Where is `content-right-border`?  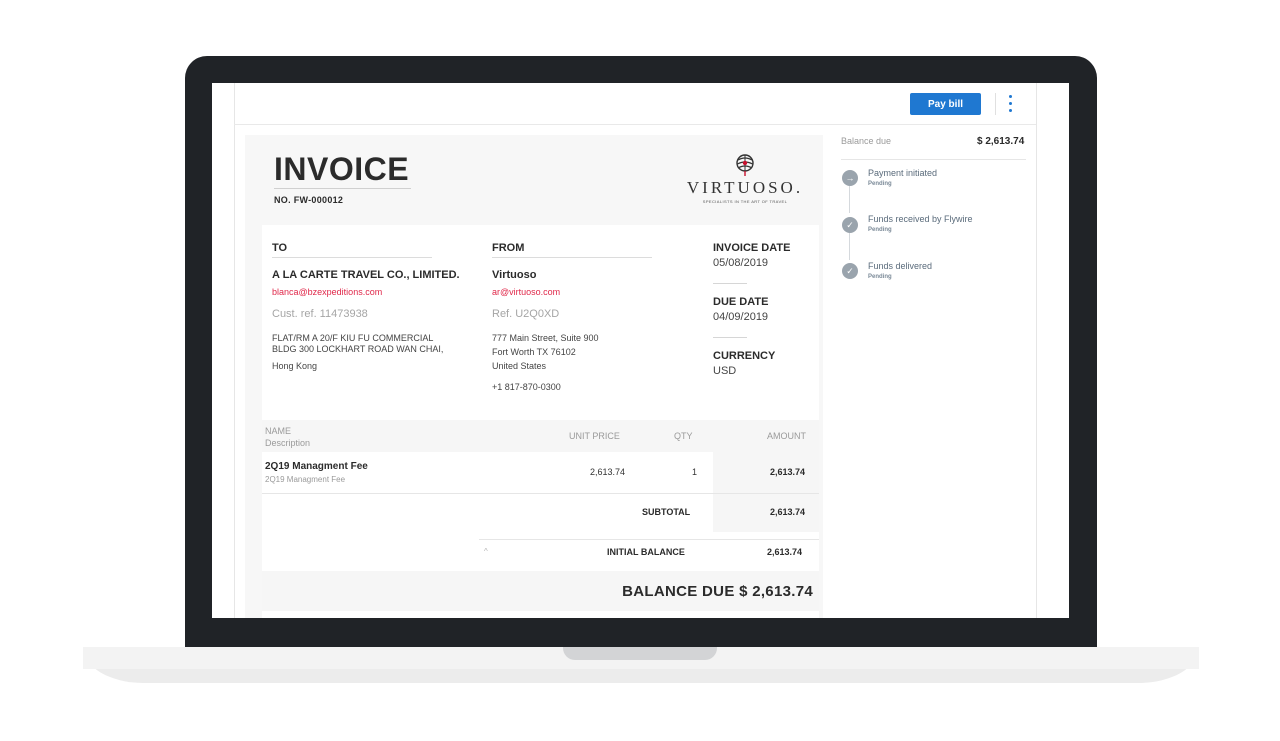 content-right-border is located at coordinates (1036, 350).